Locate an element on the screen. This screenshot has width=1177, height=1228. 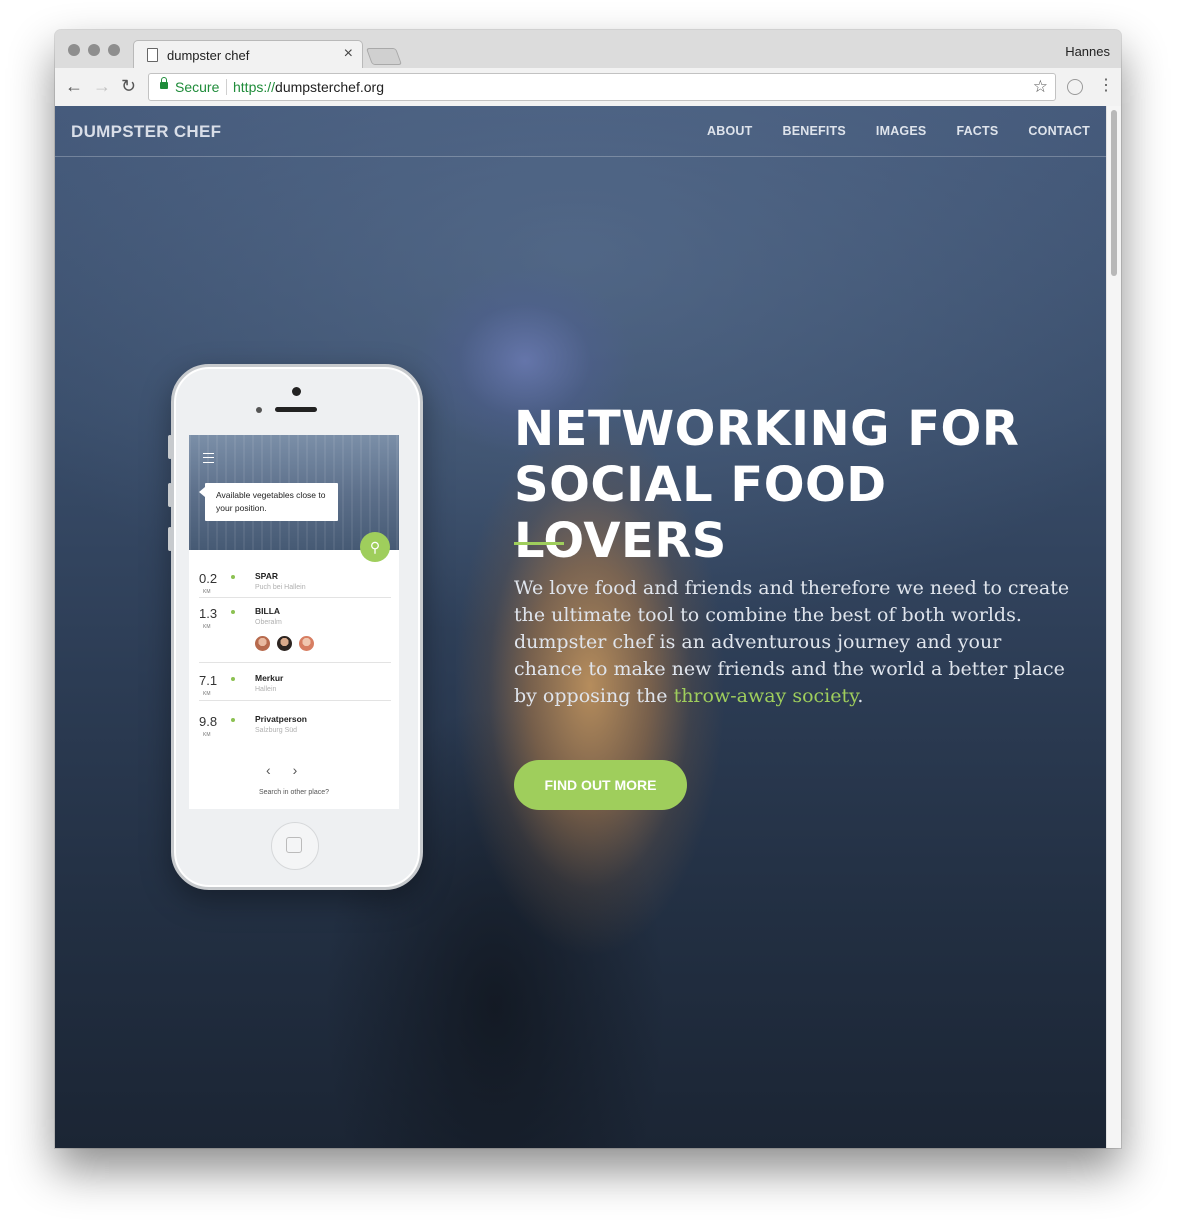
location-place: Oberalm is located at coordinates (268, 622).